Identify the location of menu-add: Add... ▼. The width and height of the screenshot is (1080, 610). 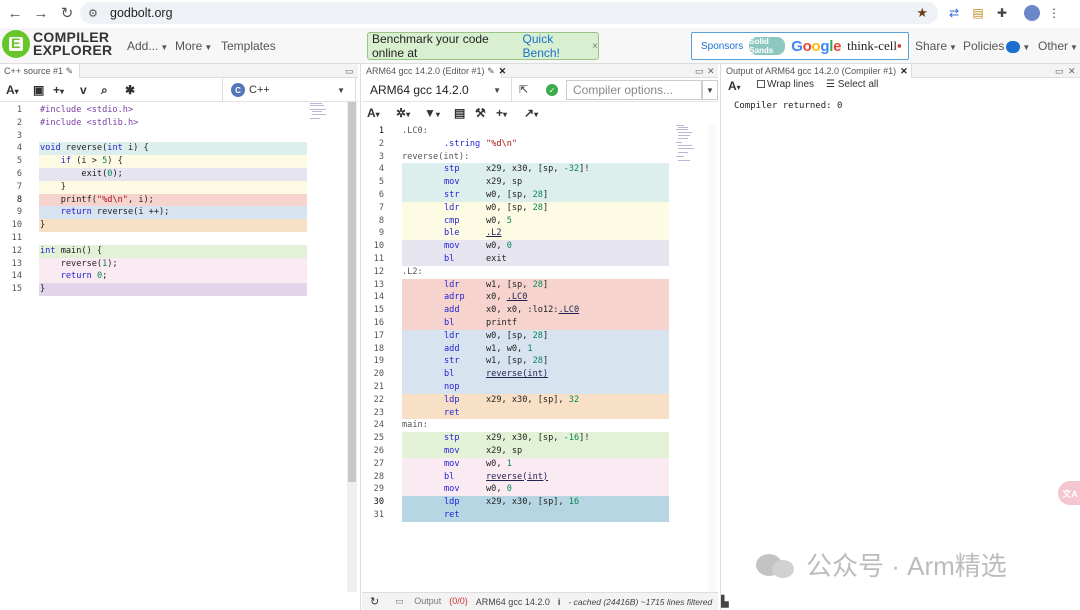
(147, 46).